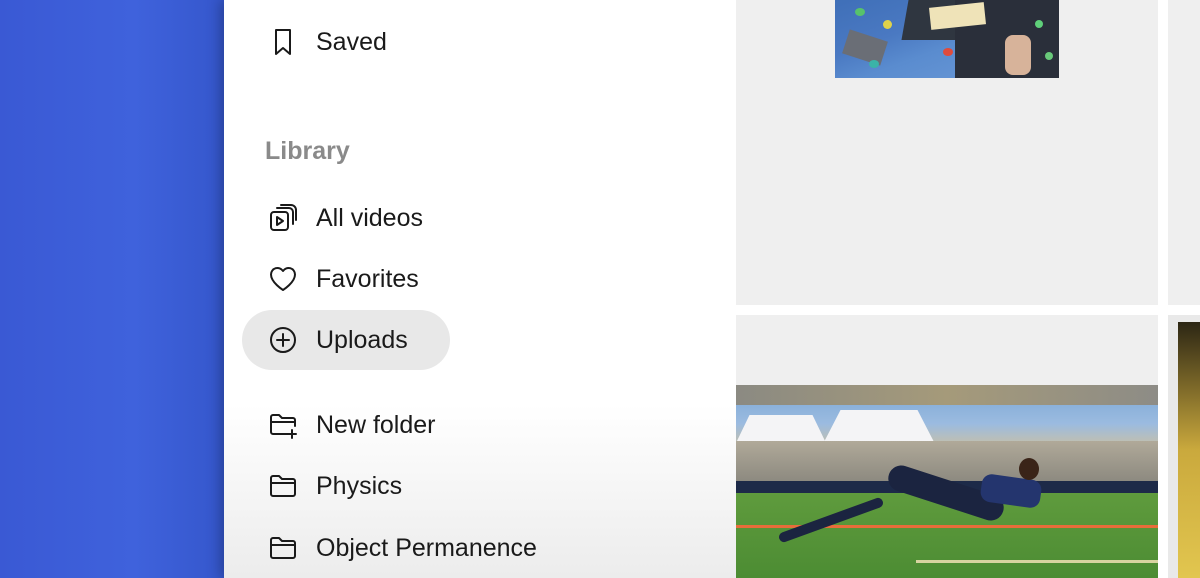 The width and height of the screenshot is (1200, 578). I want to click on video-tile, so click(1184, 152).